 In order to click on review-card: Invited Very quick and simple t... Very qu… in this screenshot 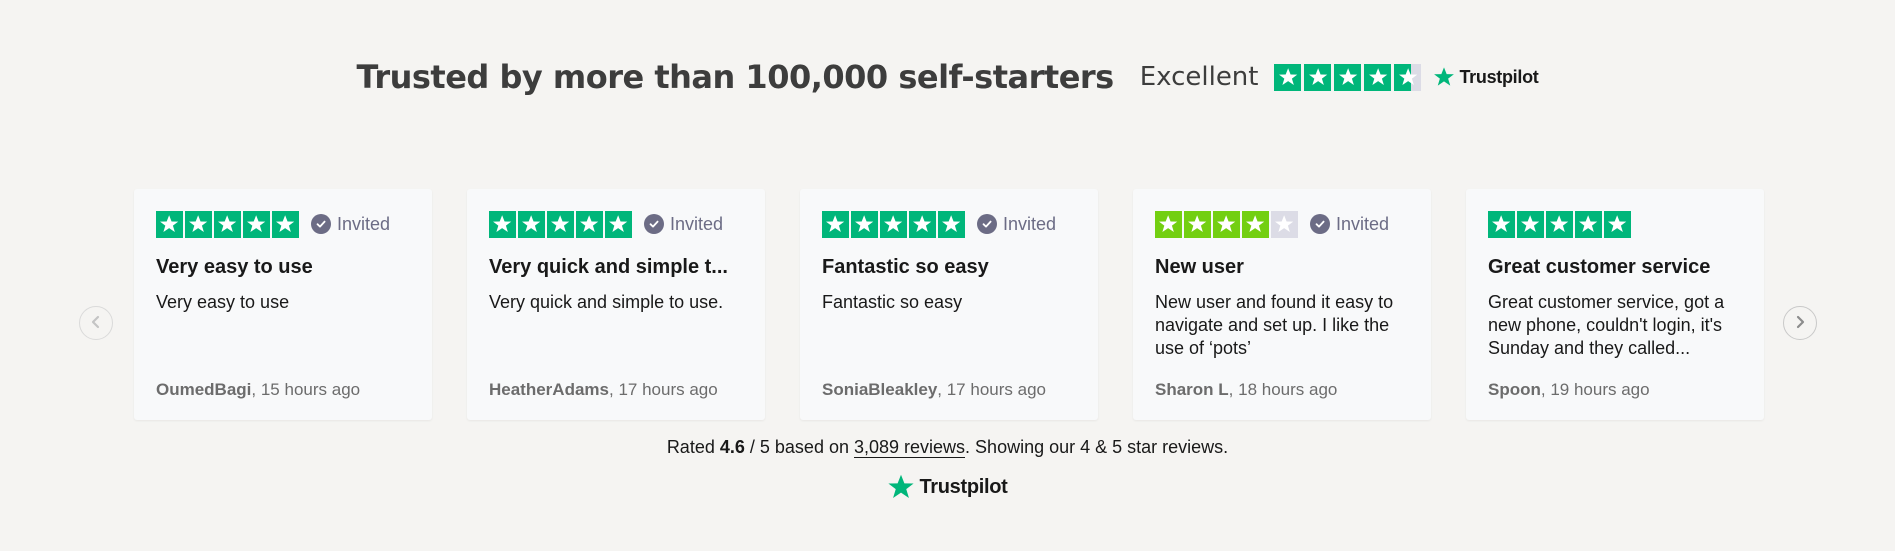, I will do `click(616, 304)`.